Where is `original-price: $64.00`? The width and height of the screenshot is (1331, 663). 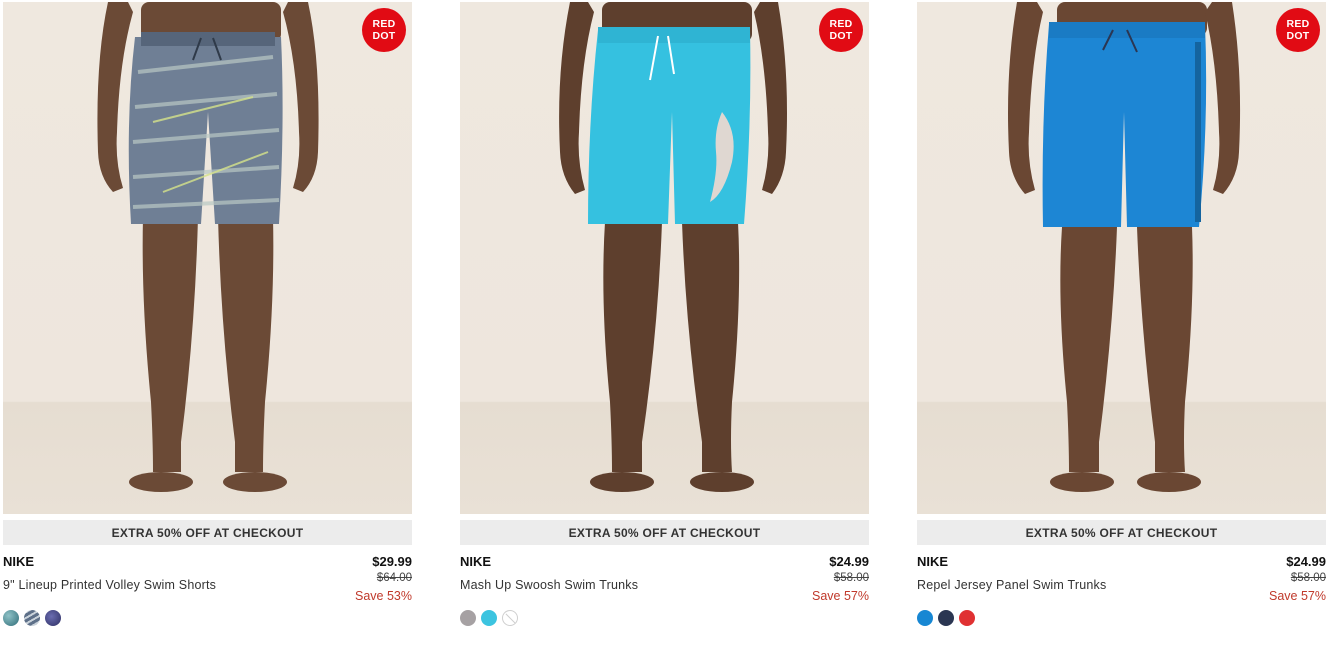
original-price: $64.00 is located at coordinates (394, 578).